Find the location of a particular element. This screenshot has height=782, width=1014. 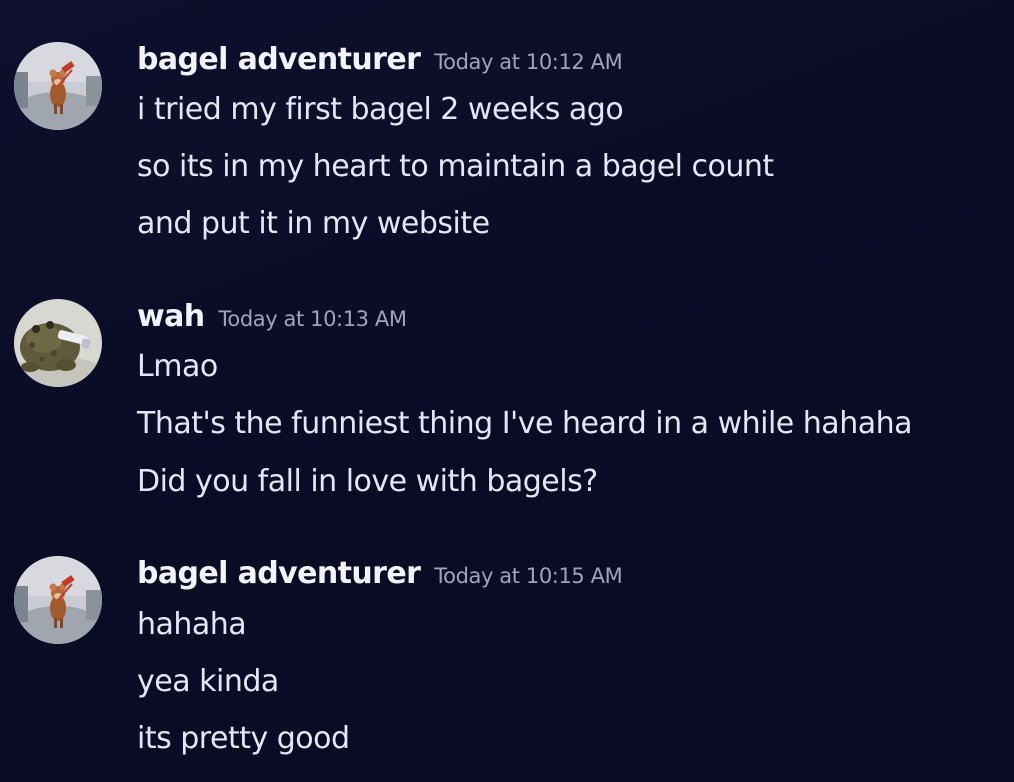

message-header: bagel adventurer Today at 10:15 AM is located at coordinates (380, 576).